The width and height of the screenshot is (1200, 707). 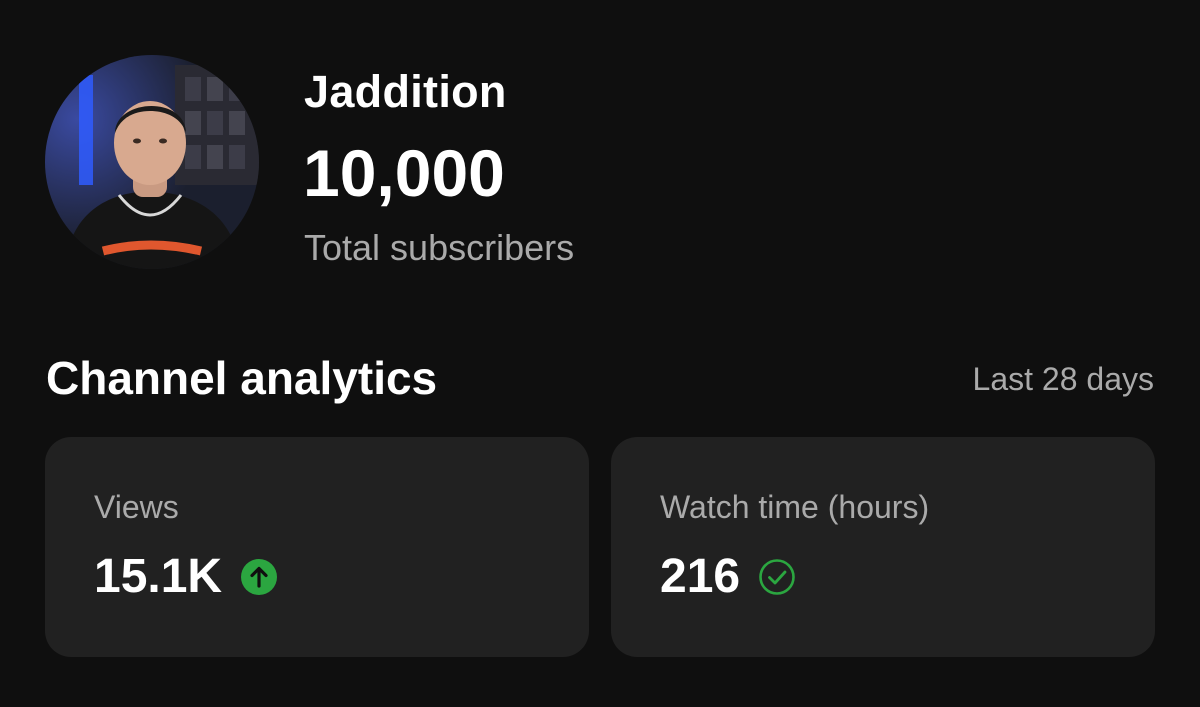 I want to click on subscriber-label: Total subscribers, so click(x=439, y=247).